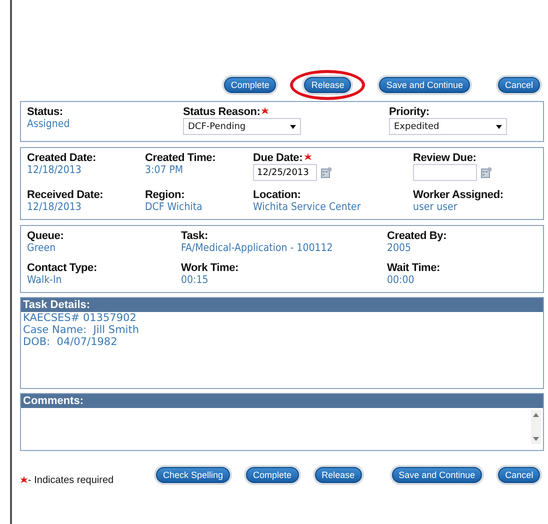  I want to click on section-header: Task Details:, so click(282, 305).